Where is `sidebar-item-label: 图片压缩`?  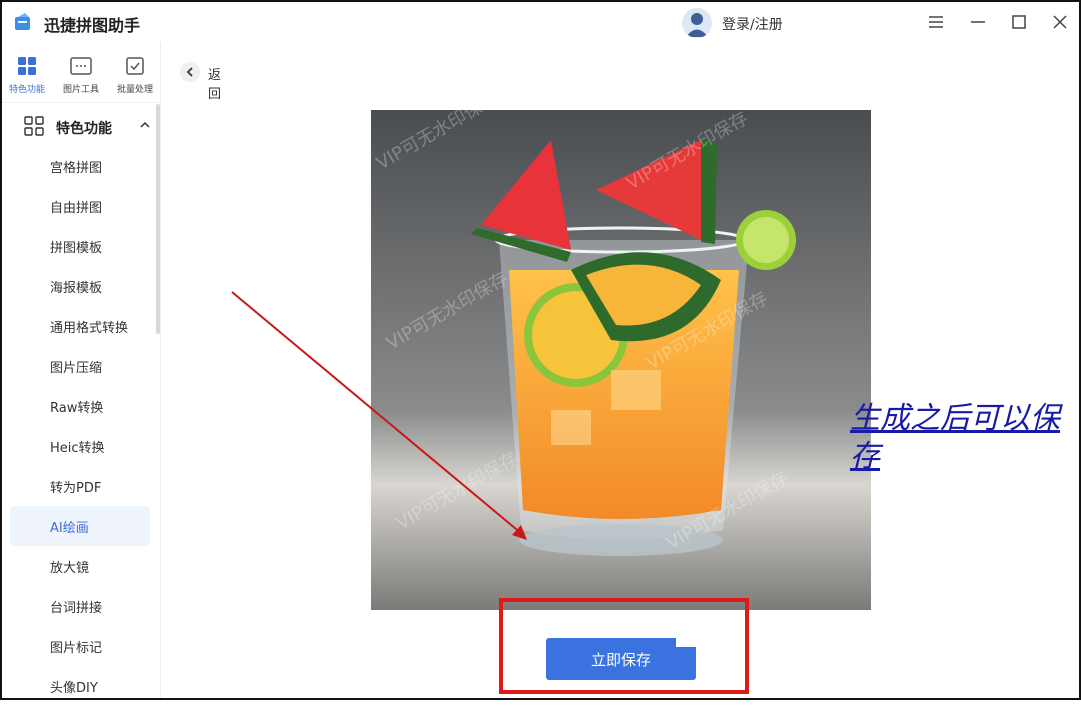 sidebar-item-label: 图片压缩 is located at coordinates (76, 368).